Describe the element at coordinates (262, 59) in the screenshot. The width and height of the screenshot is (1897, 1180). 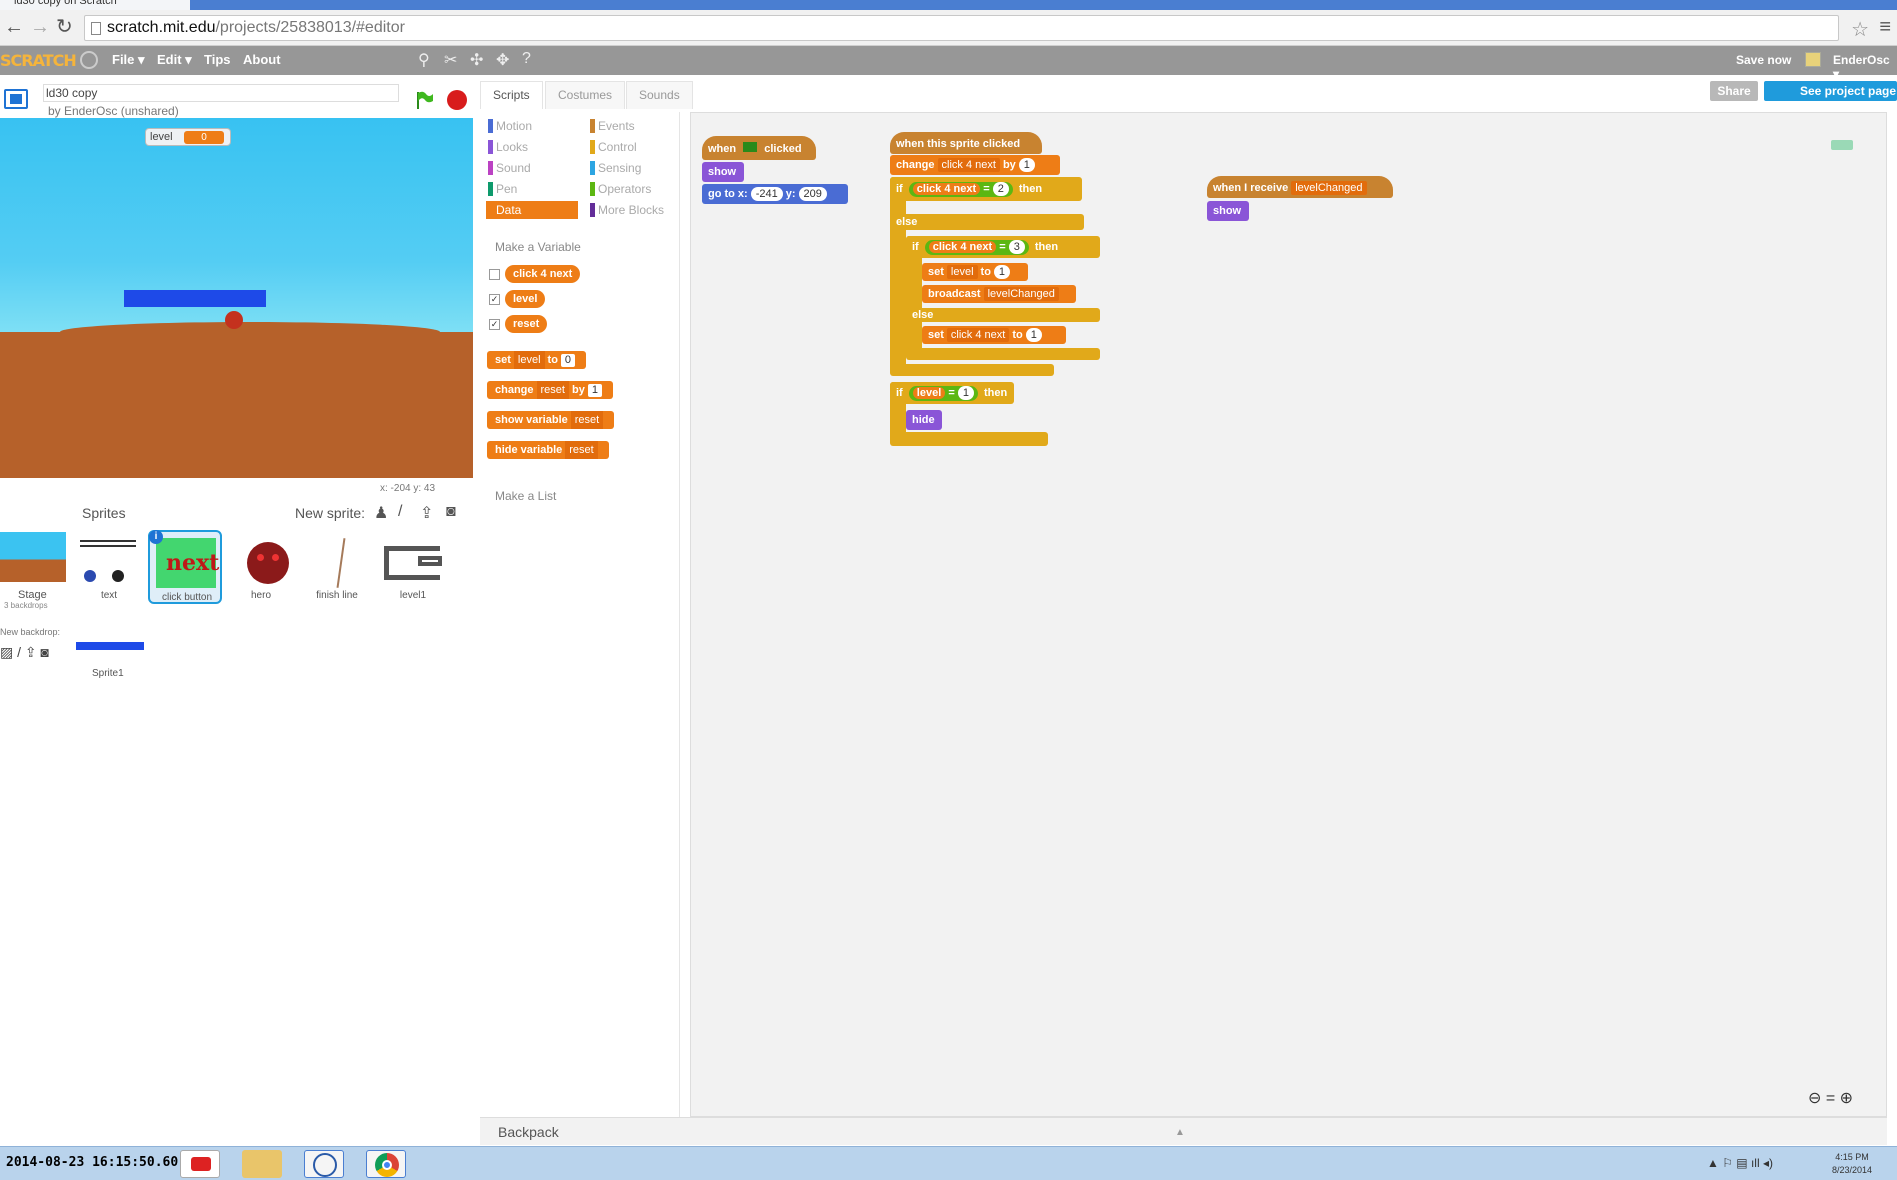
I see `menu-about: About` at that location.